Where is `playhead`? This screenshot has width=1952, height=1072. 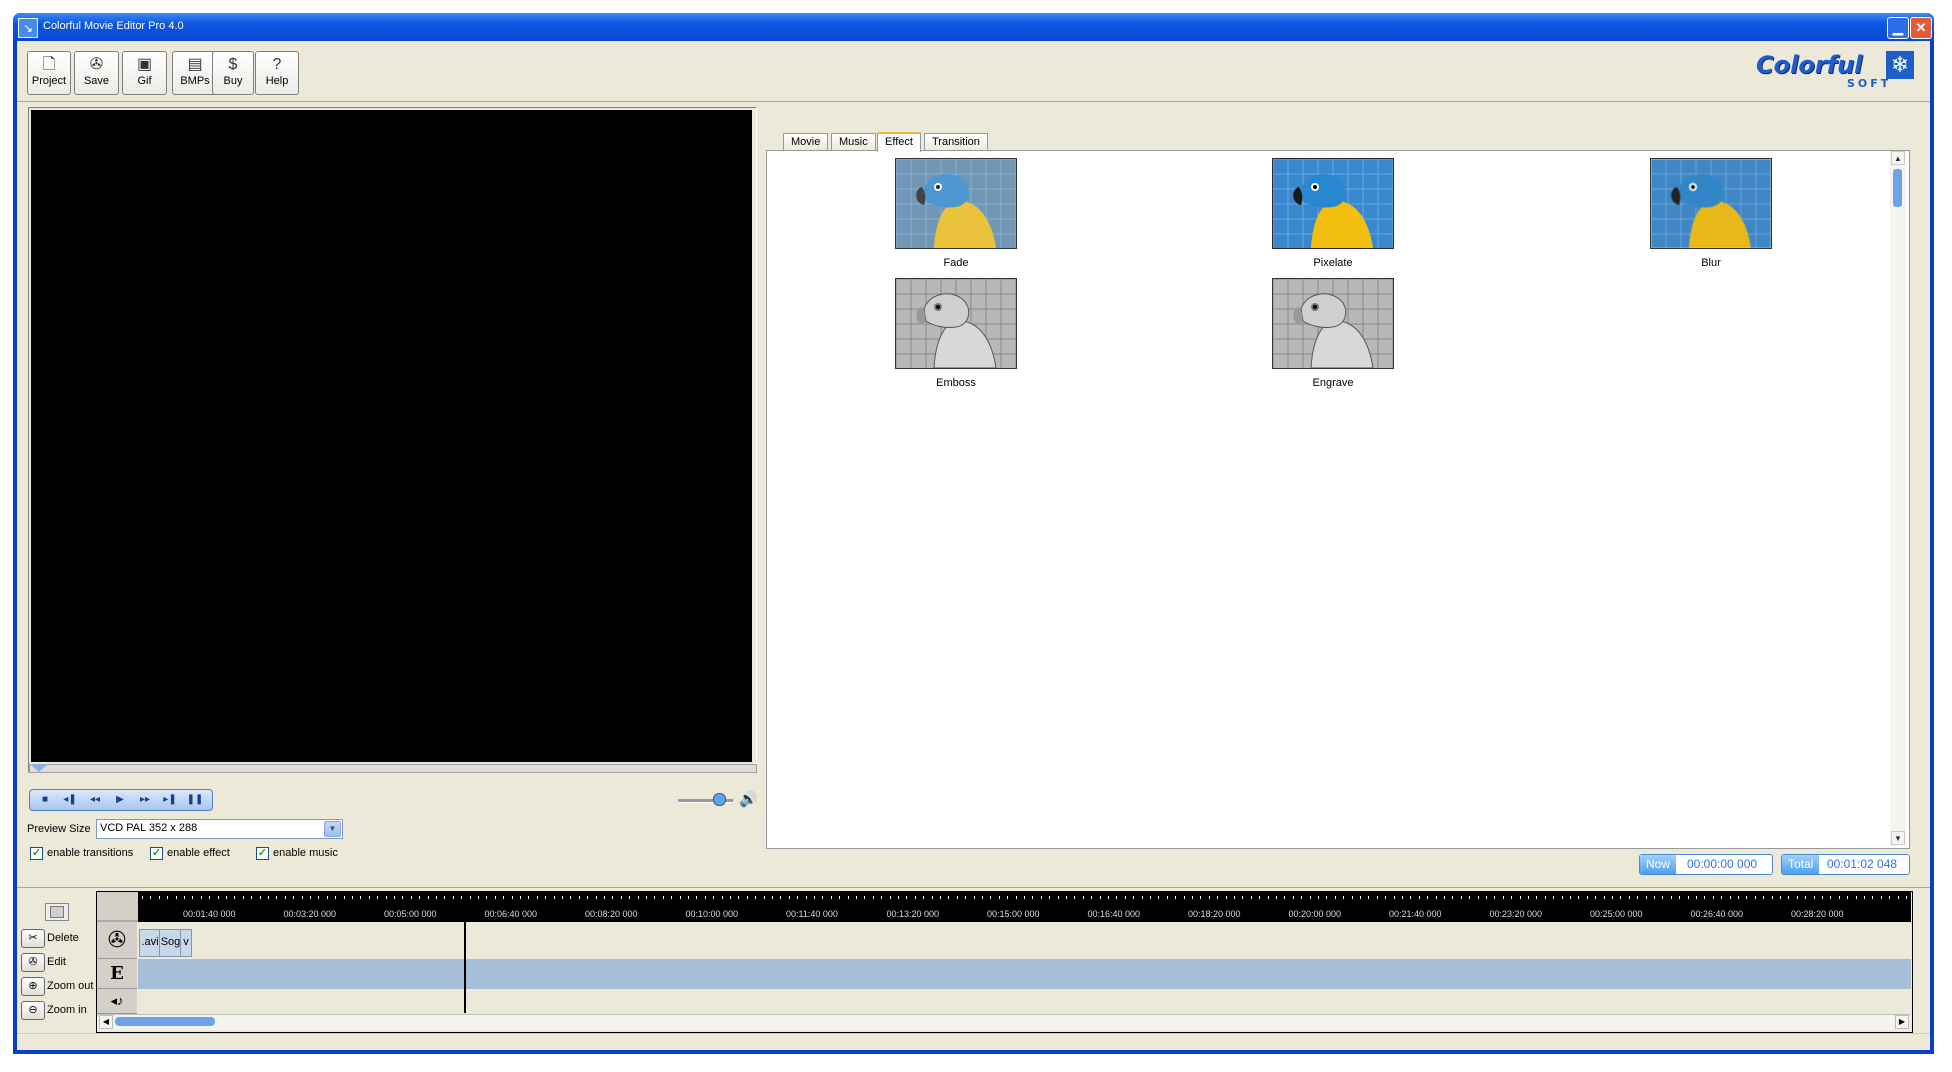
playhead is located at coordinates (465, 966).